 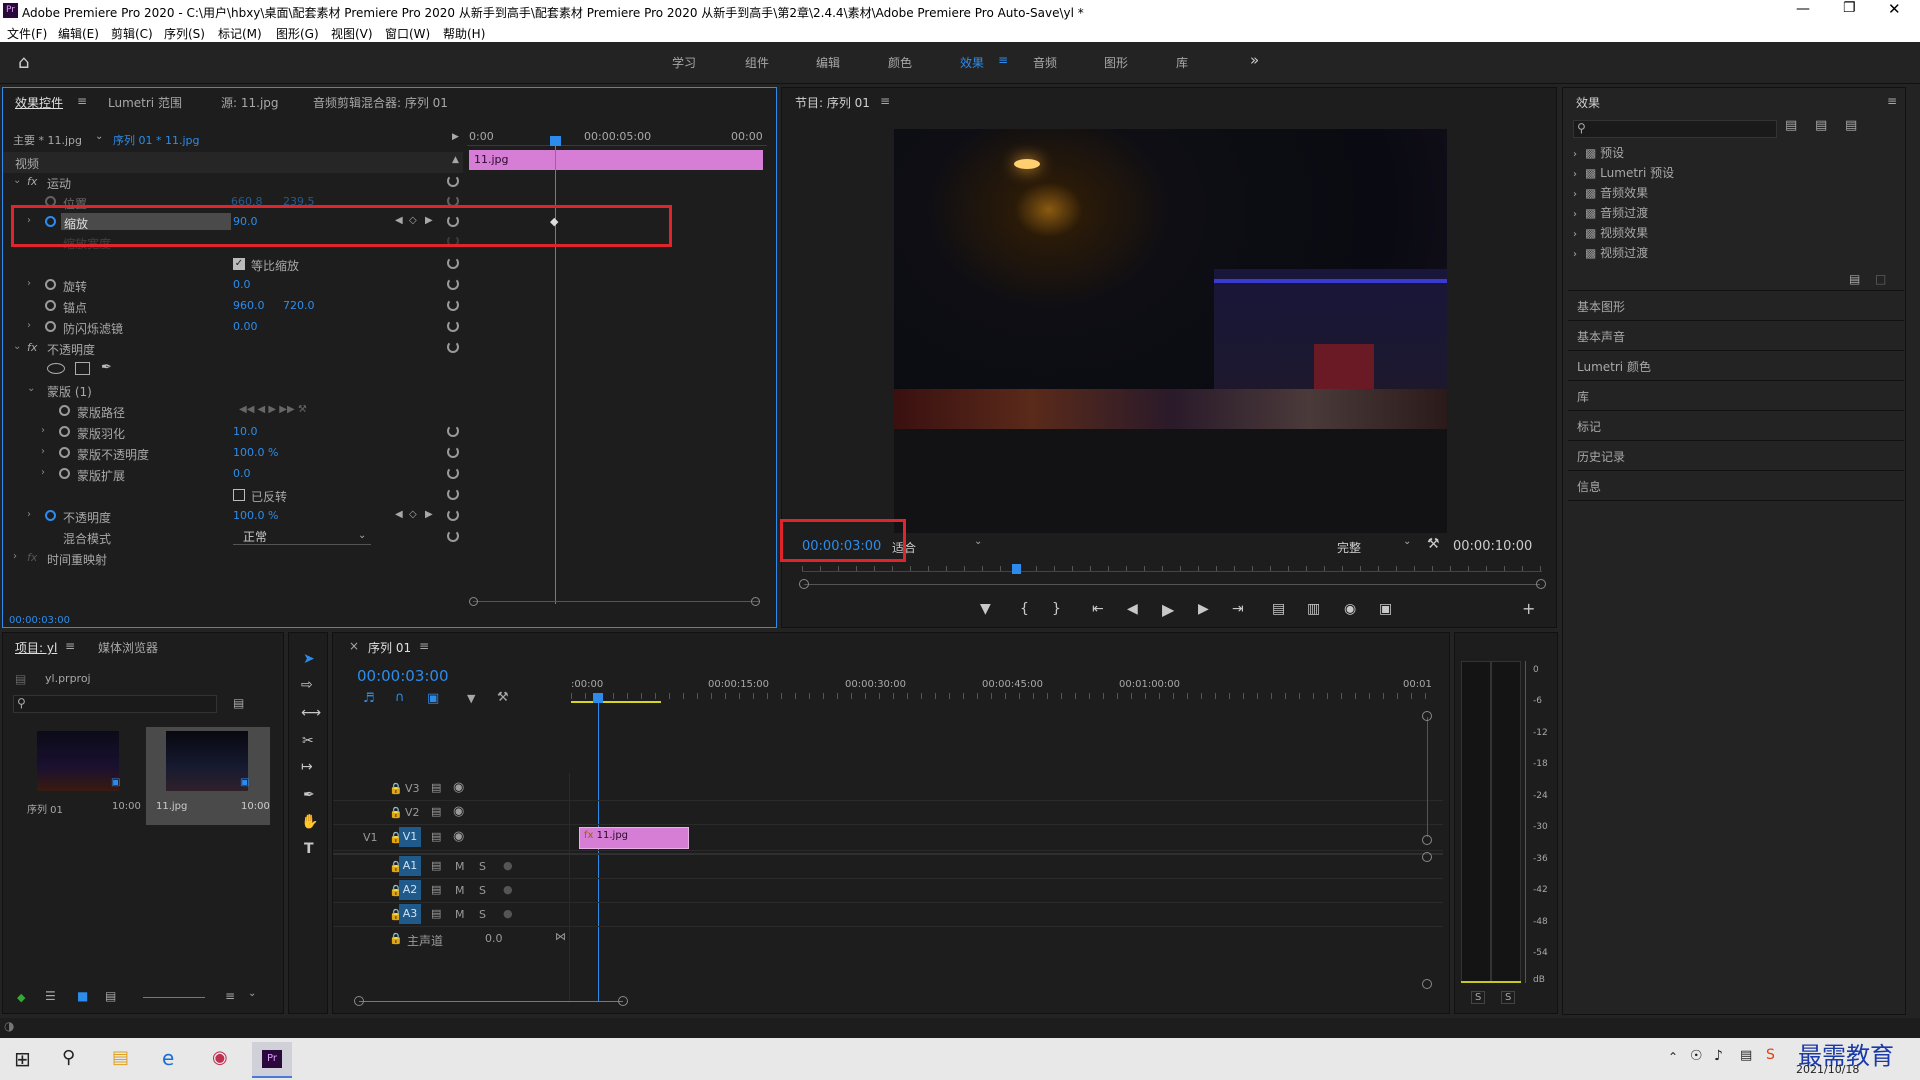 I want to click on panel-lumetri-color: Lumetri 颜色, so click(x=1614, y=366).